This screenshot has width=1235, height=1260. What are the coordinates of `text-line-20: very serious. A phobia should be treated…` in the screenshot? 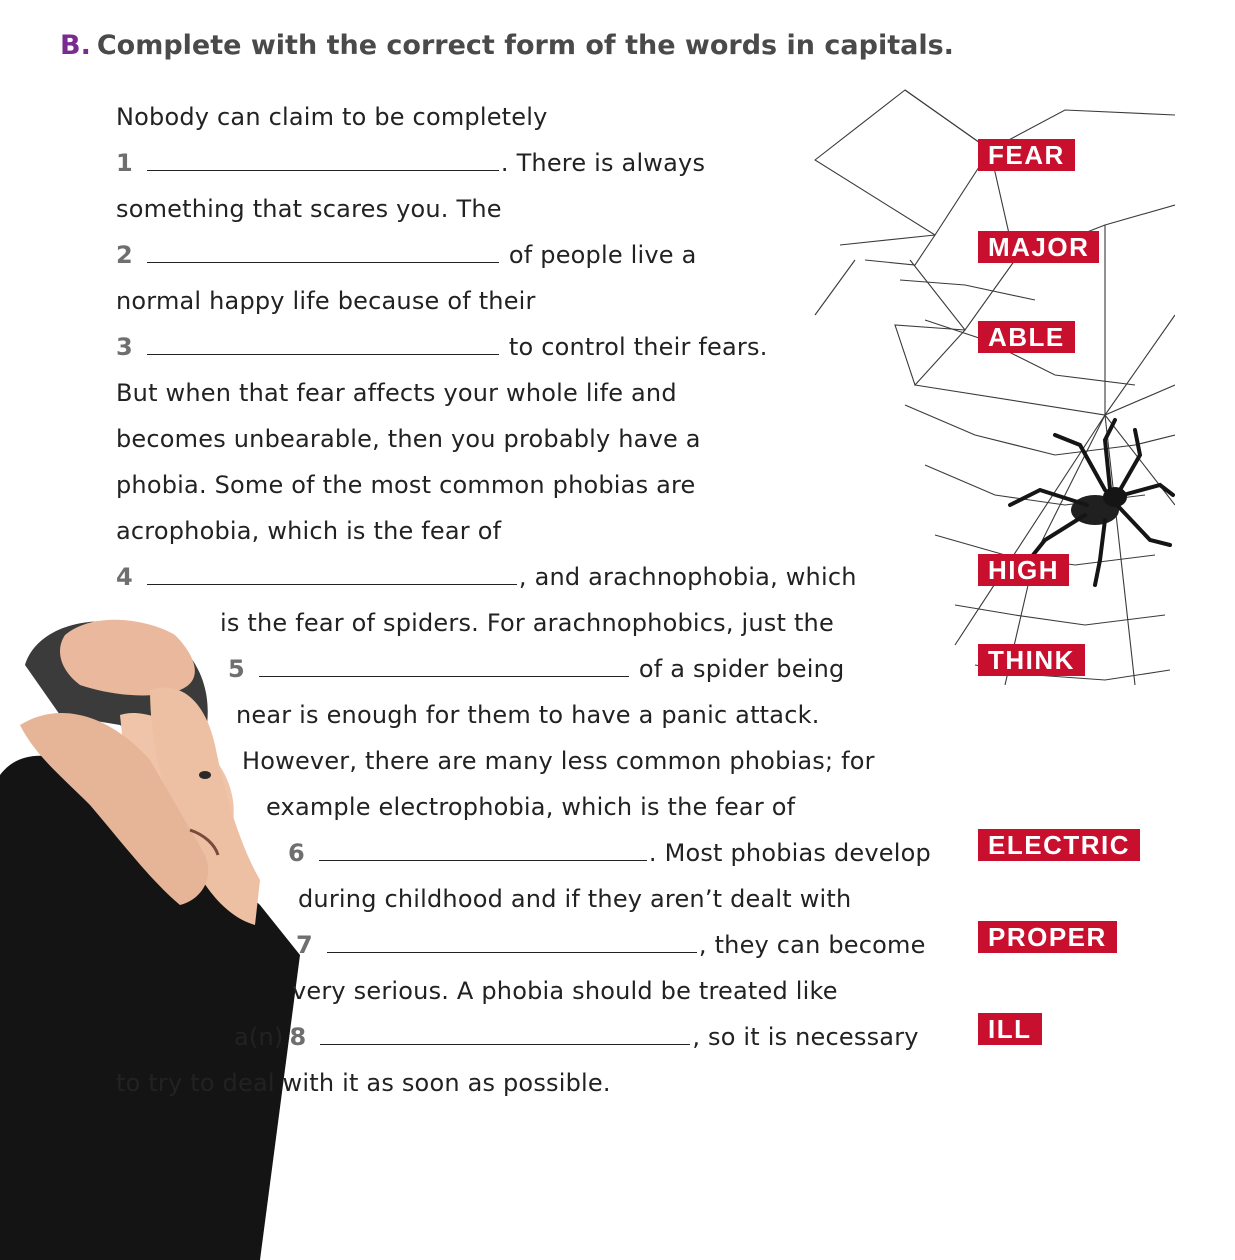 It's located at (565, 991).